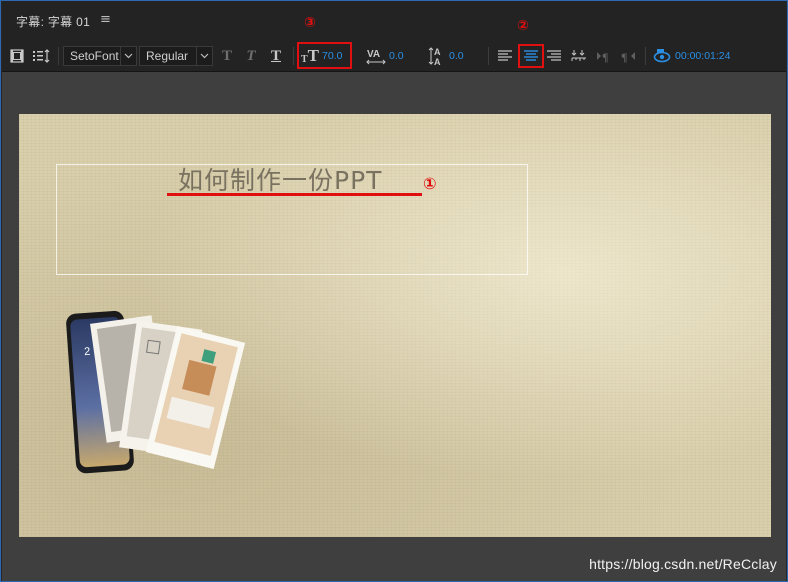  I want to click on panel-menu-icon: ≡, so click(105, 19).